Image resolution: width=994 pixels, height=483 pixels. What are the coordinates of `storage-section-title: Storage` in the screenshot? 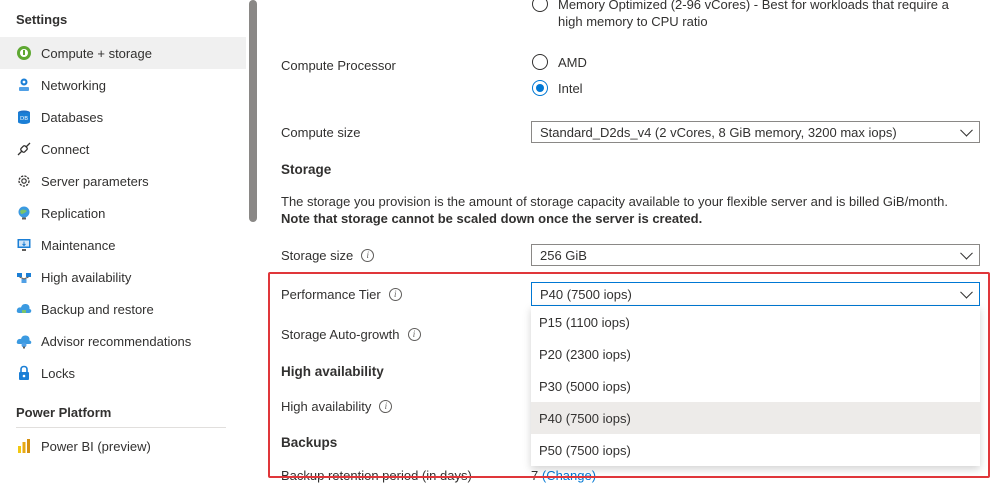 It's located at (306, 169).